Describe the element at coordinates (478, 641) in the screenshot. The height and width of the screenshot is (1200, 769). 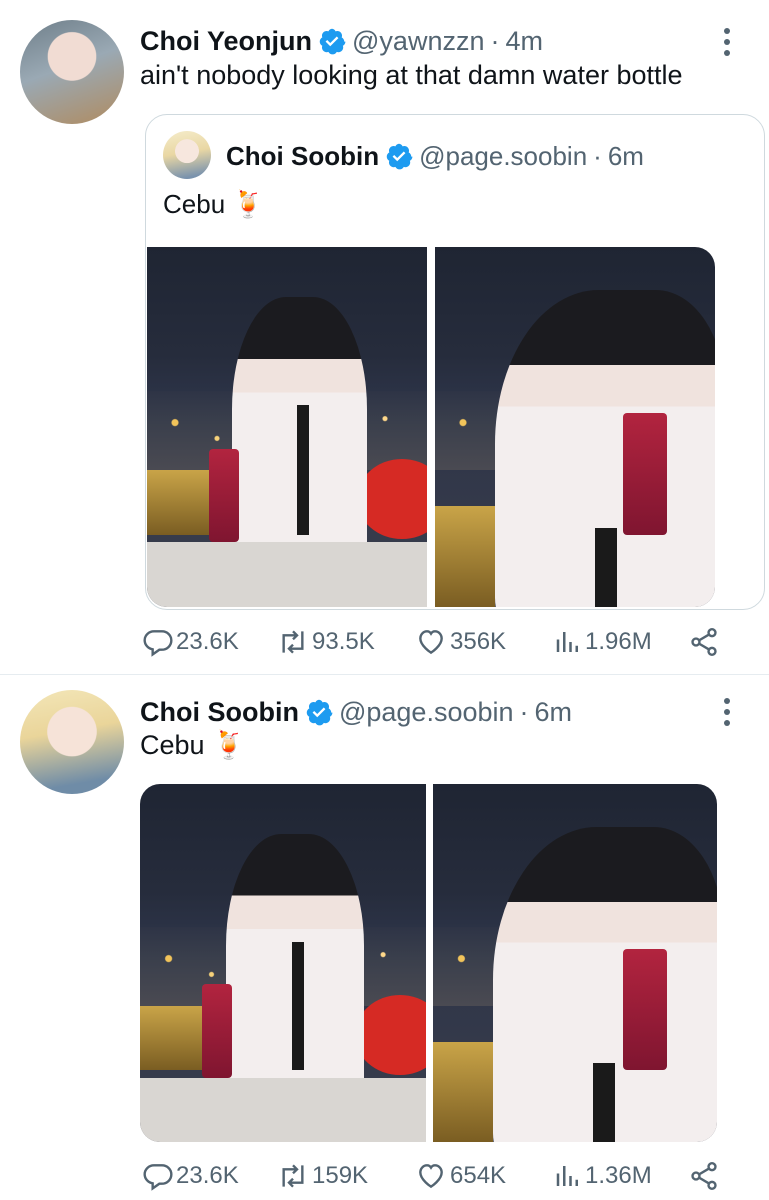
I see `like-count: 356K` at that location.